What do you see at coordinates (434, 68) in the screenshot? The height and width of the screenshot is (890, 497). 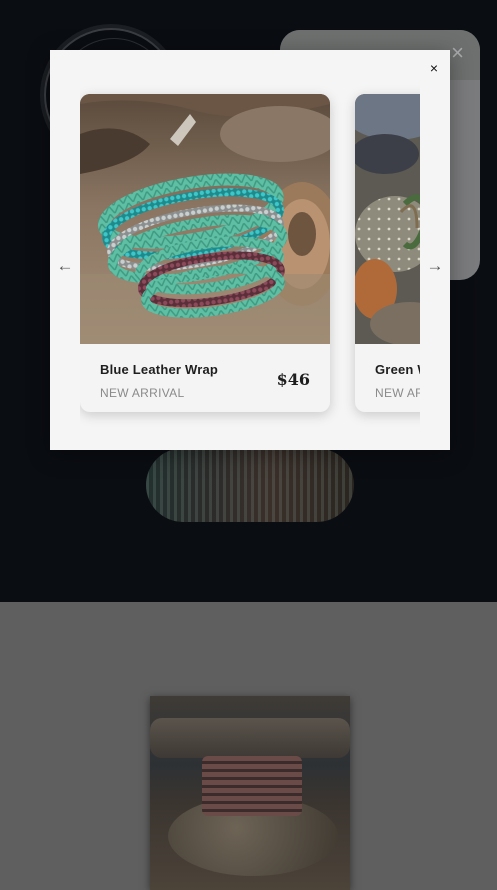 I see `close-icon: ×` at bounding box center [434, 68].